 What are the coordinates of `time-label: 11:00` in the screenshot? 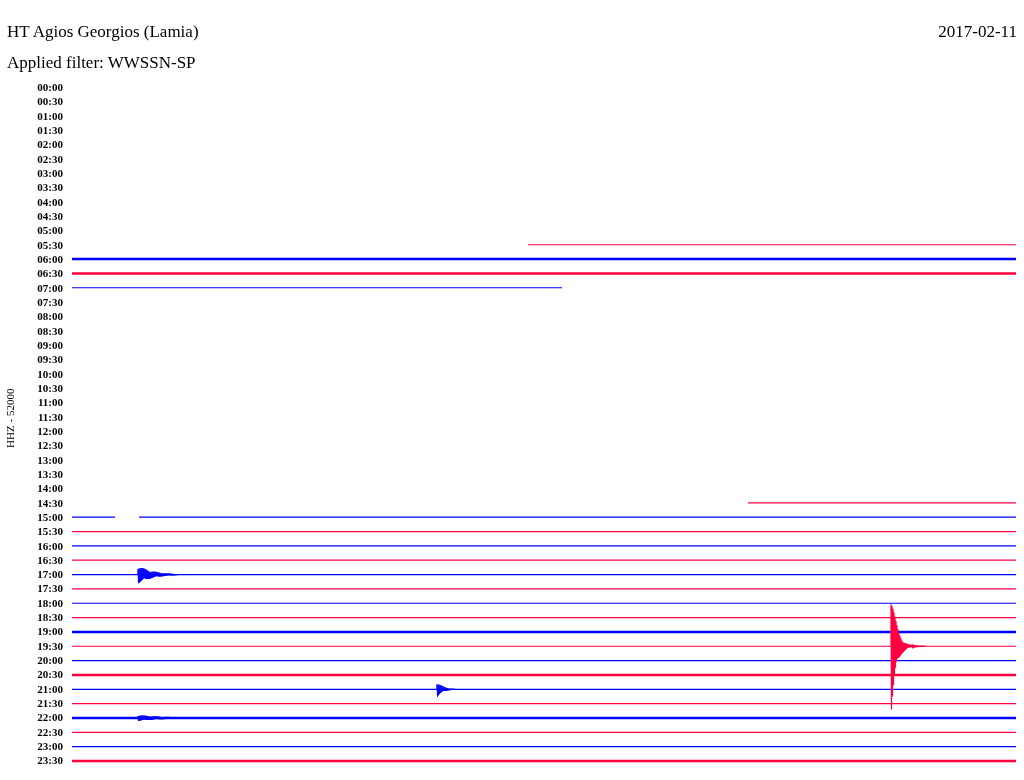 It's located at (50, 402).